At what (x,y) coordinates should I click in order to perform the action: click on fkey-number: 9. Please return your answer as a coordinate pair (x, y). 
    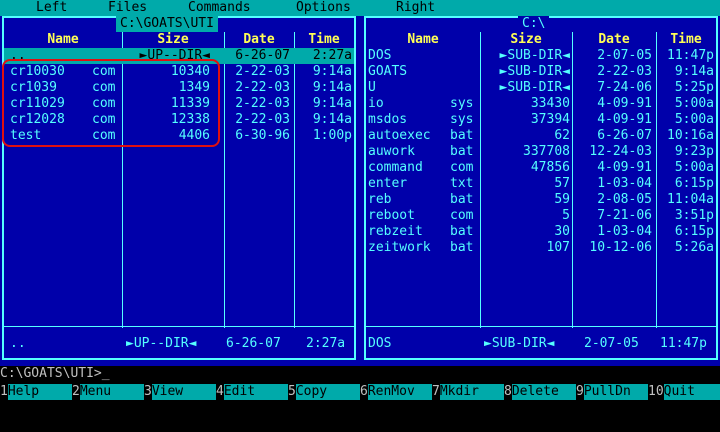
    Looking at the image, I should click on (580, 391).